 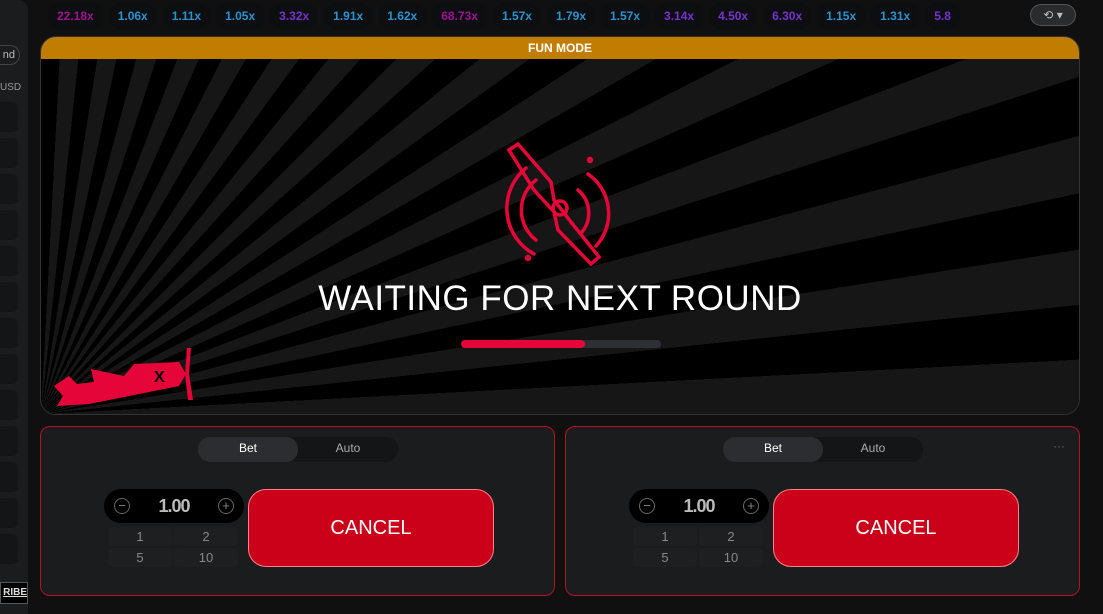 I want to click on multiplier-chip: 6.30x, so click(x=787, y=16).